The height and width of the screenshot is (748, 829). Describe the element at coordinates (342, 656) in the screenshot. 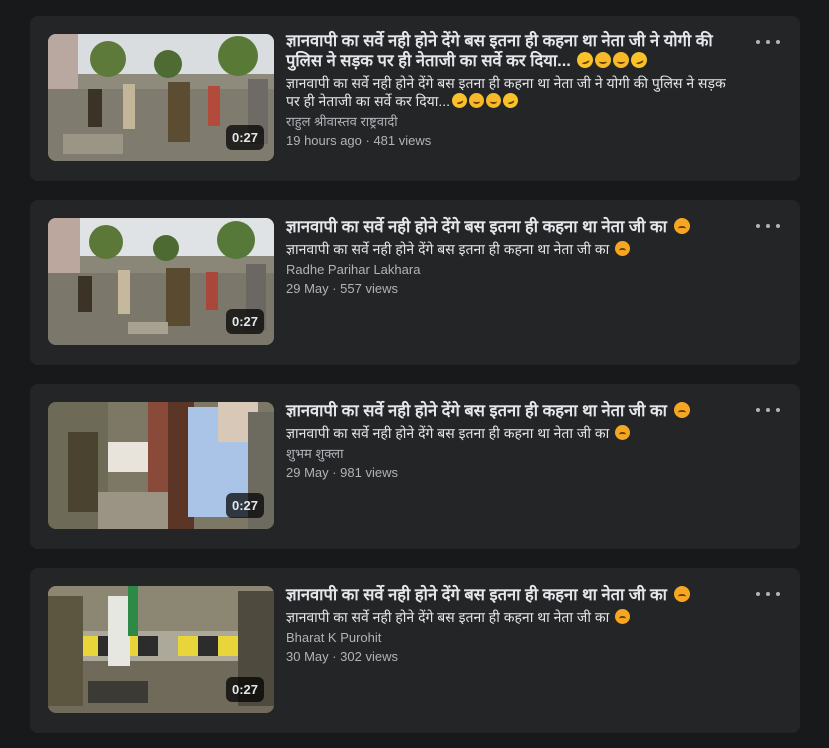

I see `video-meta: 30 May · 302 views` at that location.